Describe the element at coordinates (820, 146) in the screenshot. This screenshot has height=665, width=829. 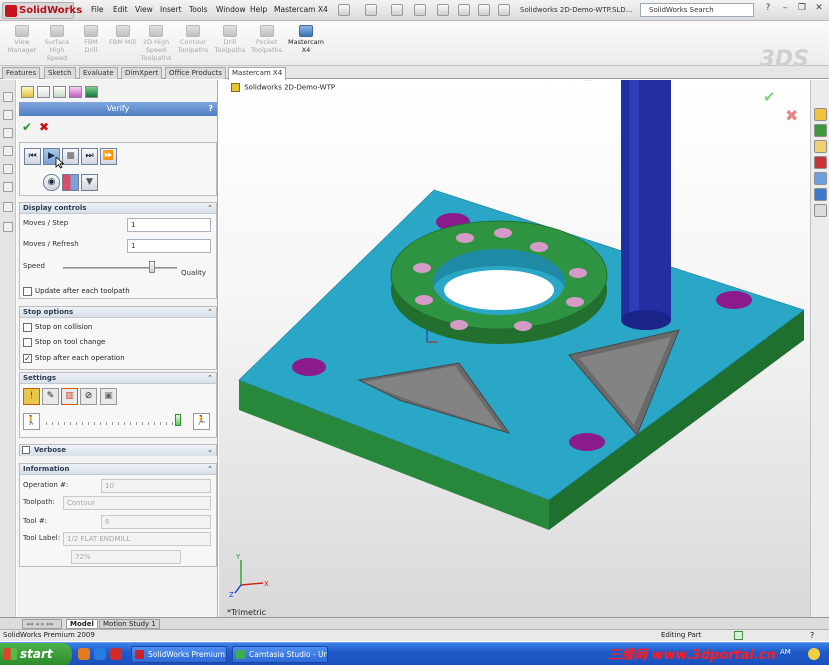
I see `file-explorer-icon` at that location.